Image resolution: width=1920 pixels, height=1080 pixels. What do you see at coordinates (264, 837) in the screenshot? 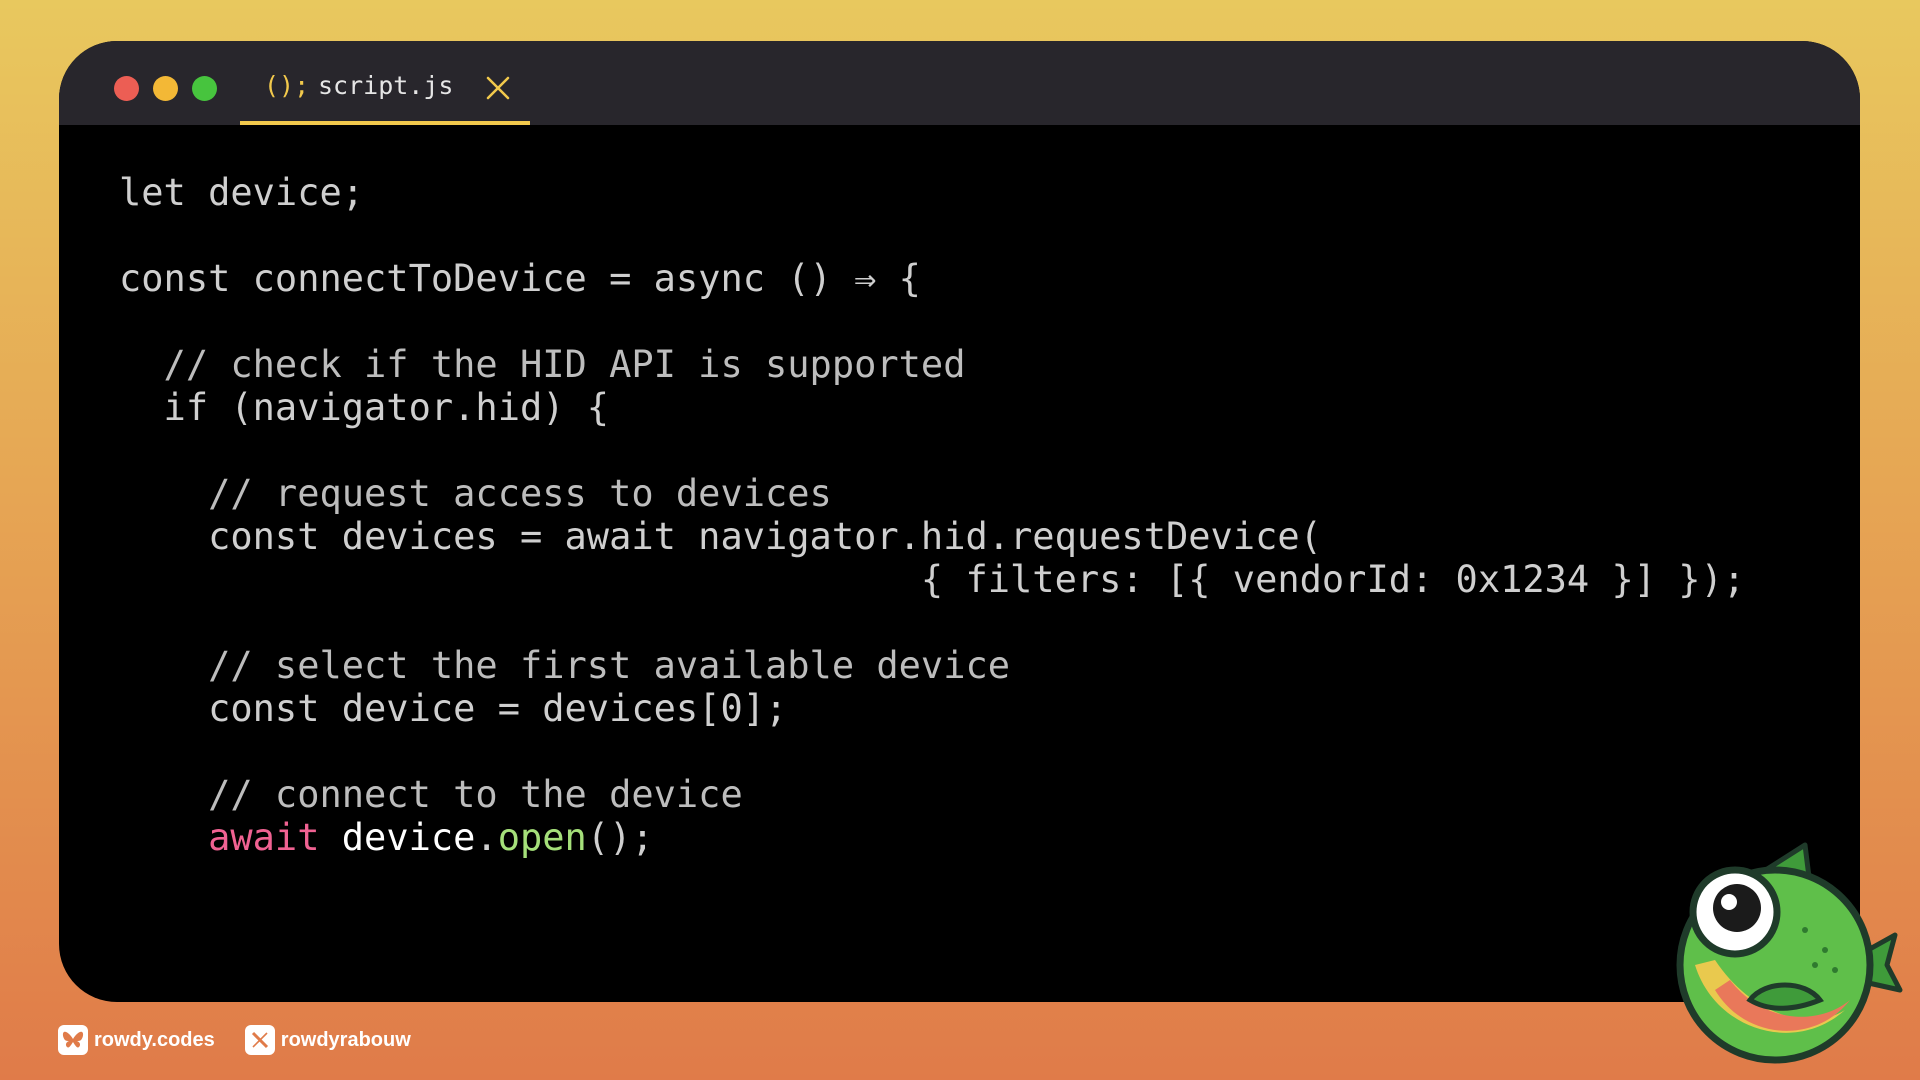
I see `await-keyword: await` at bounding box center [264, 837].